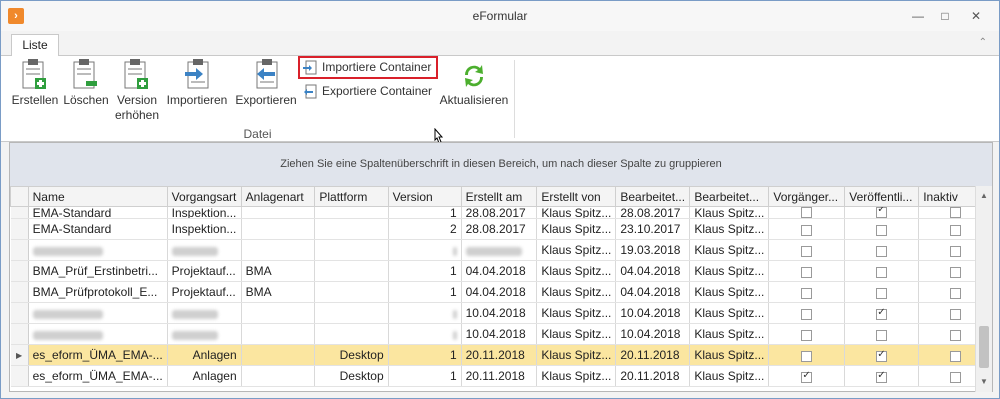  What do you see at coordinates (351, 196) in the screenshot?
I see `col-header-plattform: Plattform` at bounding box center [351, 196].